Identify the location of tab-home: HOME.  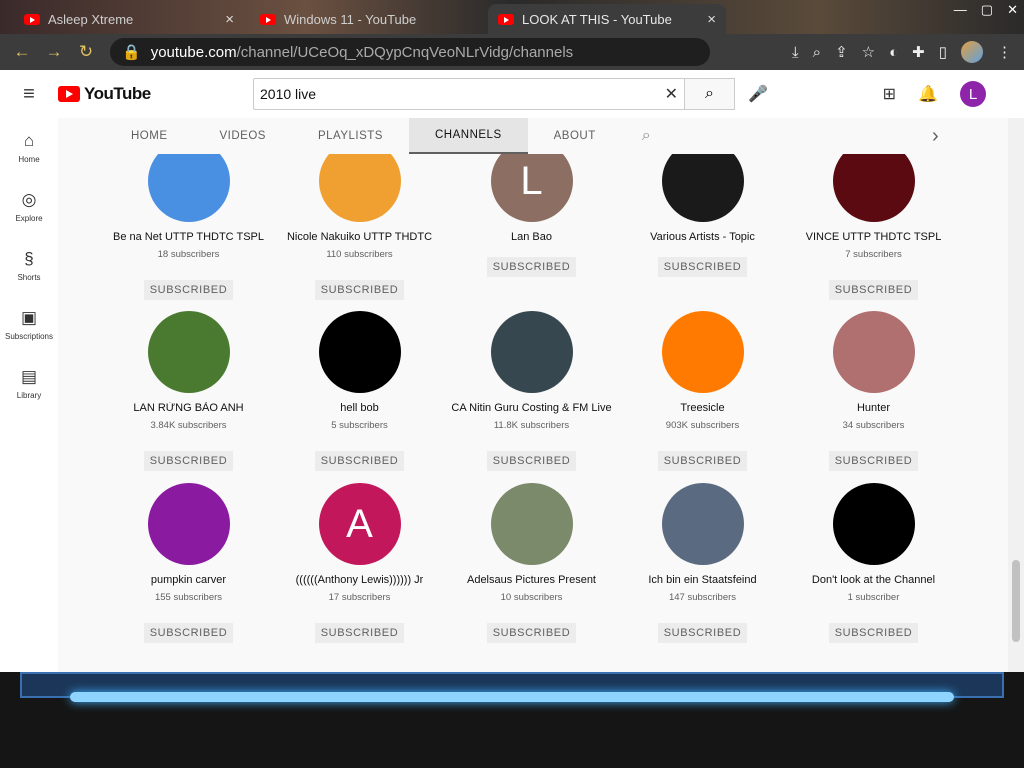
(126, 136).